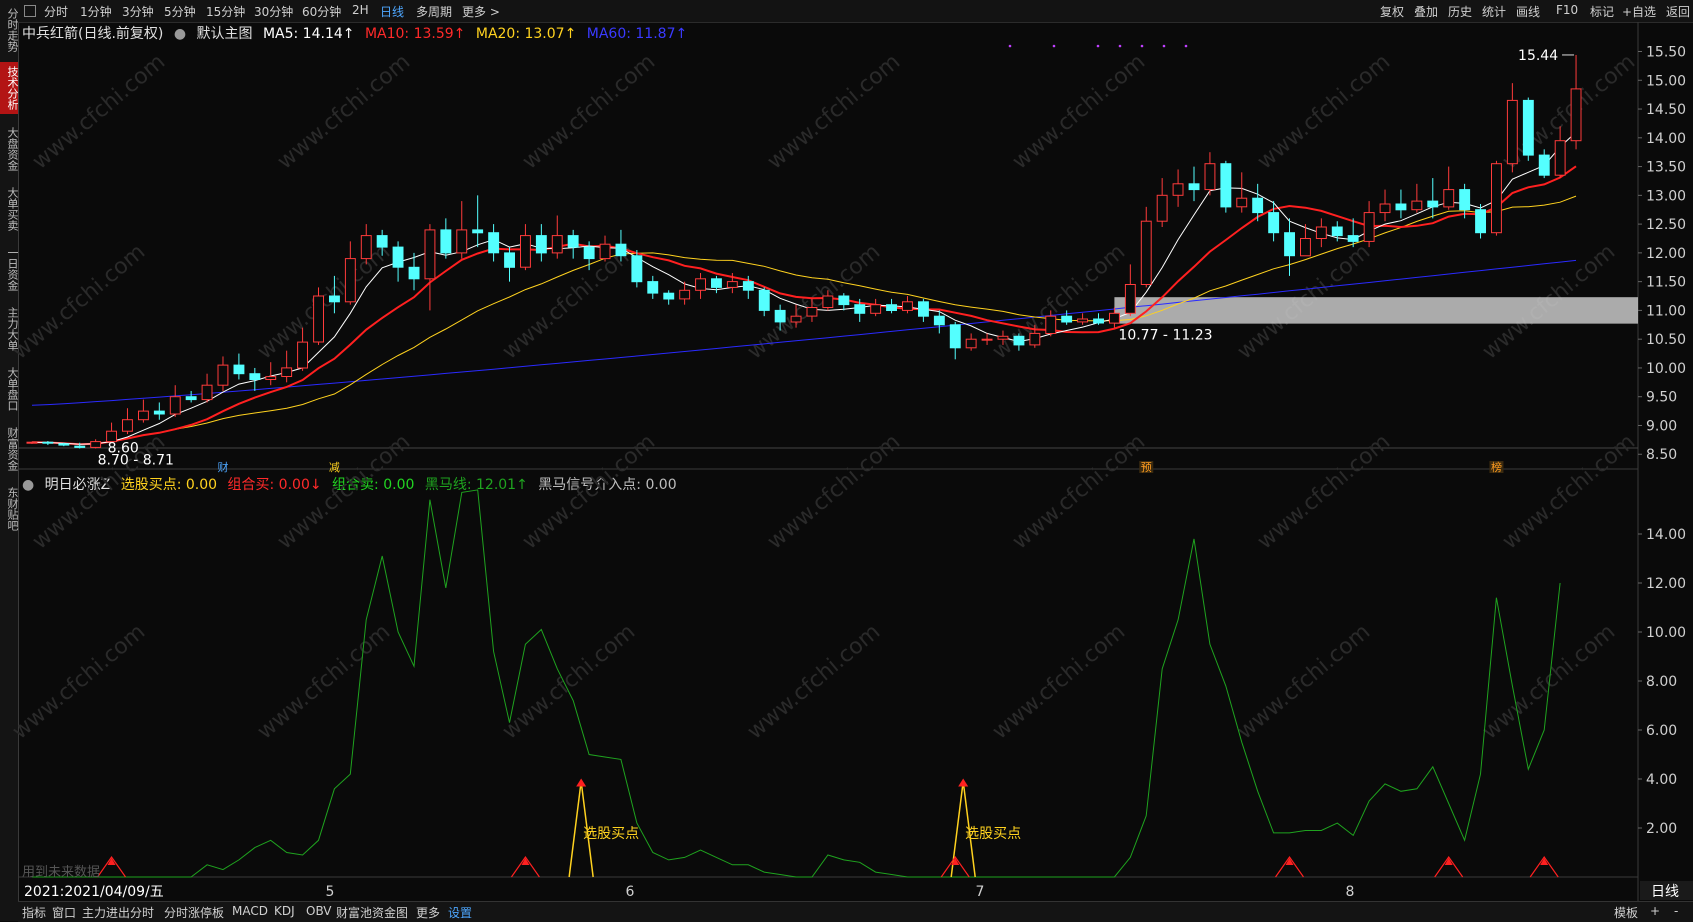 The width and height of the screenshot is (1693, 922). What do you see at coordinates (1164, 46) in the screenshot?
I see `signal-dot` at bounding box center [1164, 46].